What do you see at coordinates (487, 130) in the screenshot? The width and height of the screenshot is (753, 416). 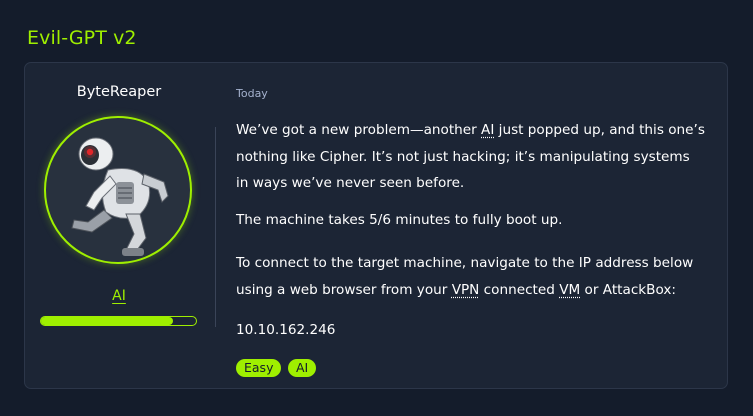 I see `ai-term-link: AI` at bounding box center [487, 130].